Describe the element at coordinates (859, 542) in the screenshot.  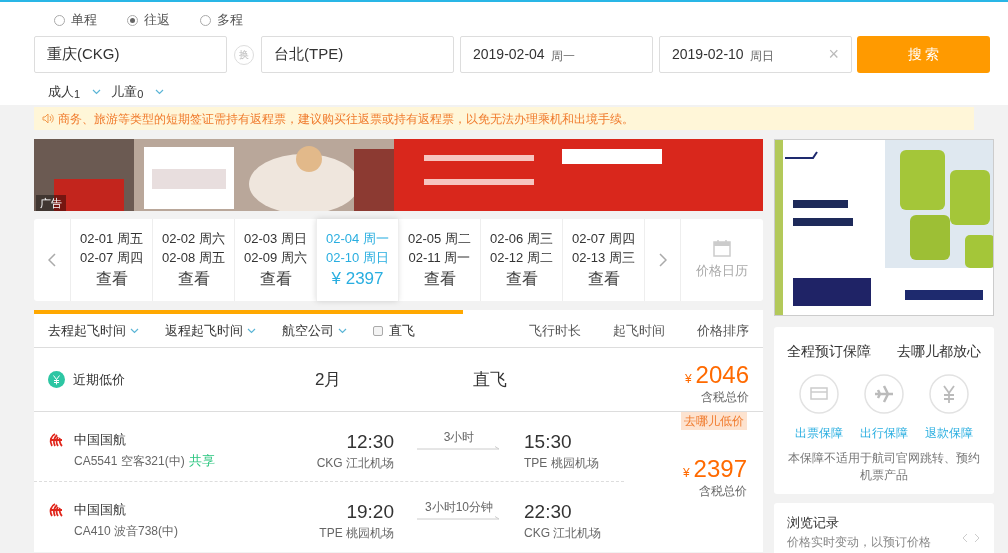
I see `note-text: 价格实时变动，以预订价格` at that location.